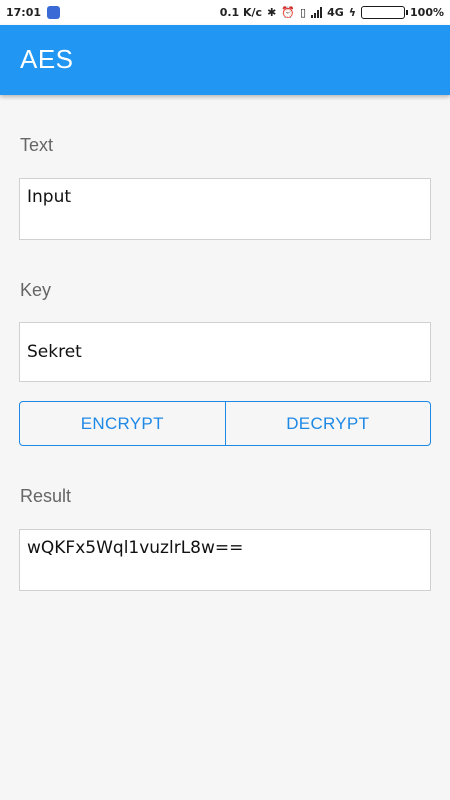  I want to click on app-title: AES, so click(47, 59).